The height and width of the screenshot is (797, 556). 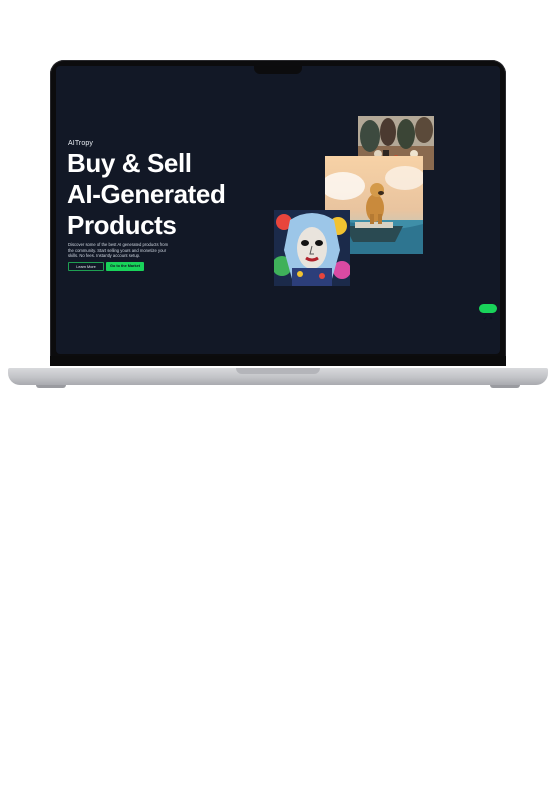 I want to click on chat-toggle-icon, so click(x=485, y=313).